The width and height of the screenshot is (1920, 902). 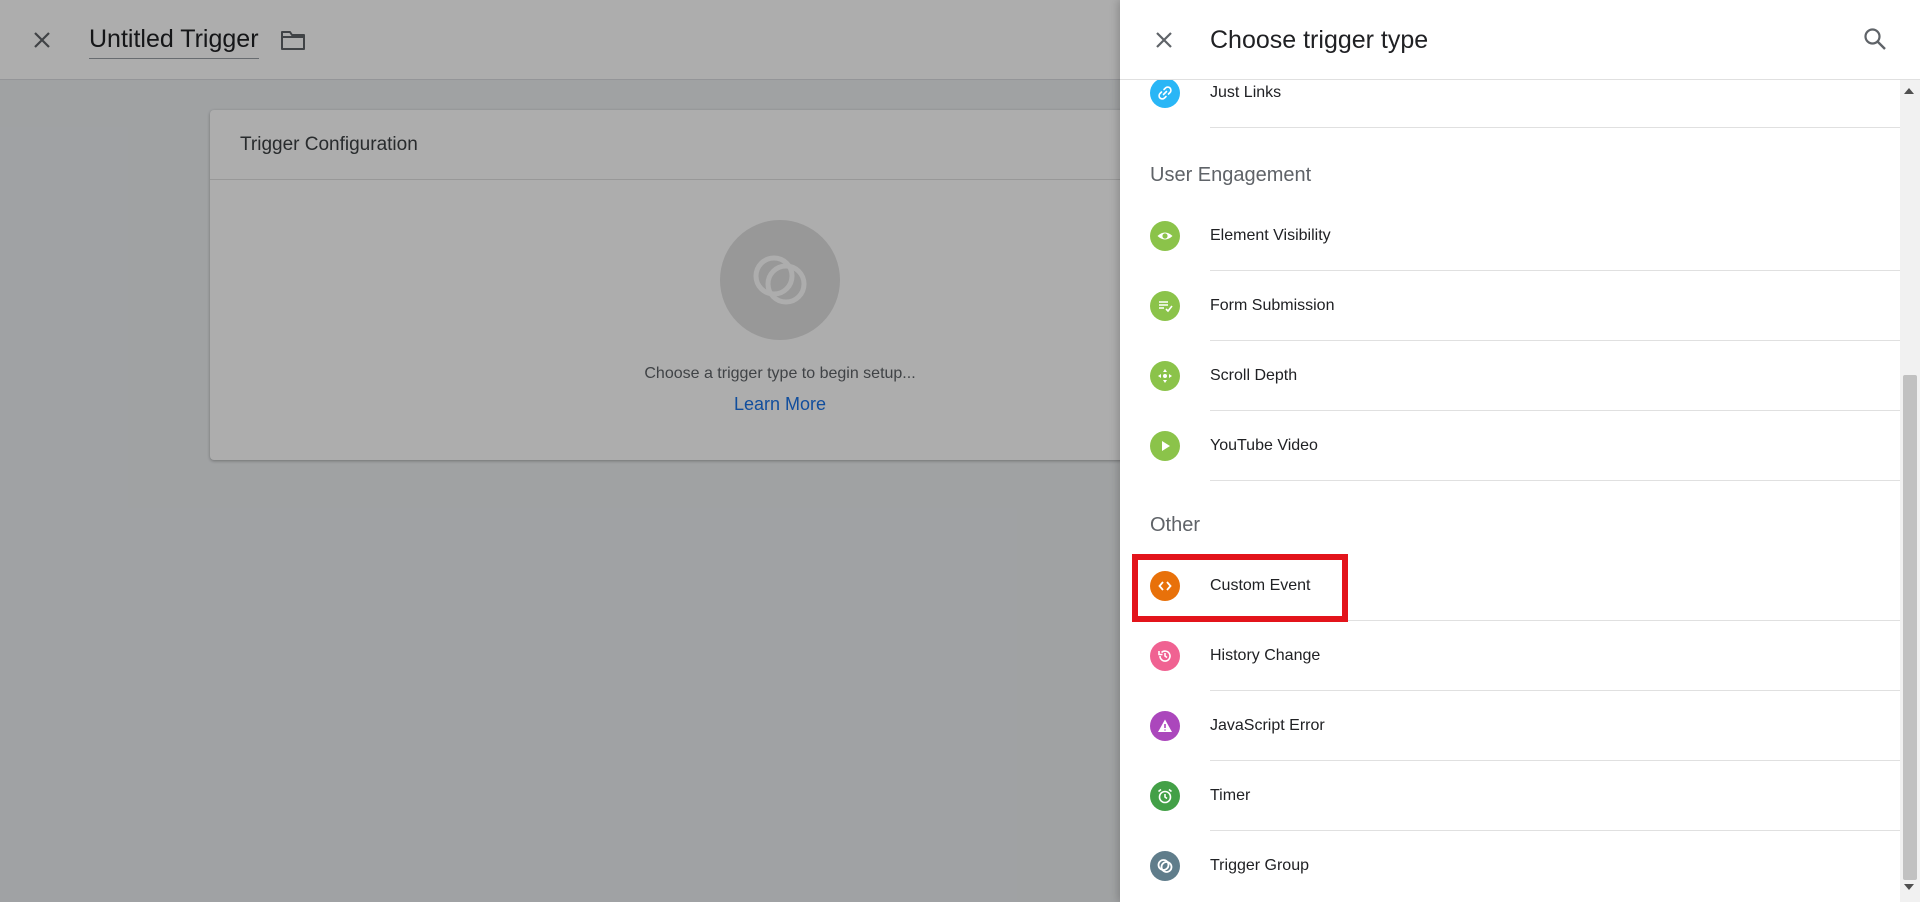 What do you see at coordinates (1165, 94) in the screenshot?
I see `link-icon` at bounding box center [1165, 94].